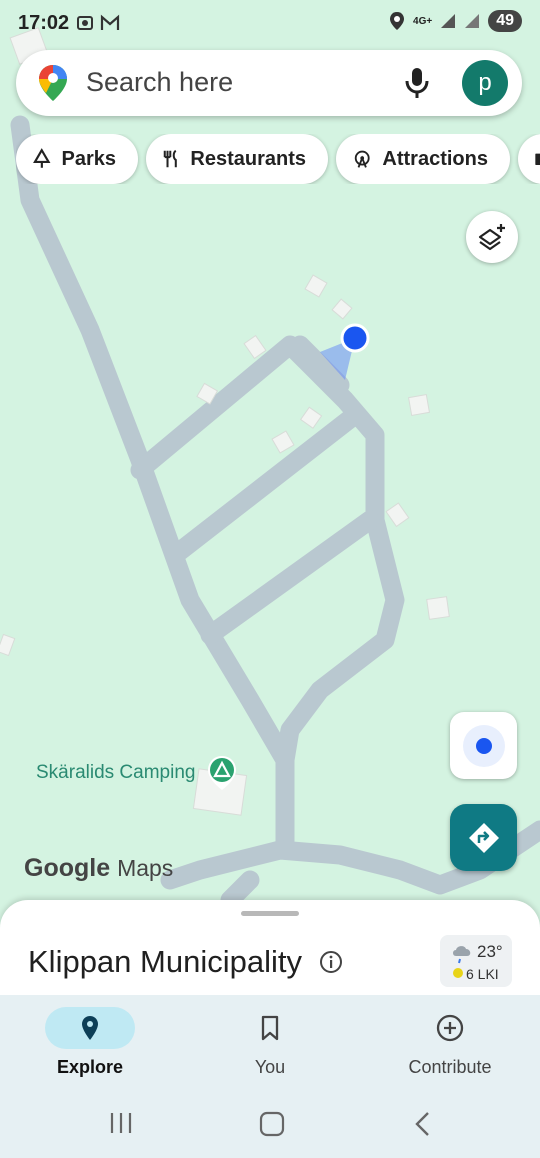 This screenshot has height=1158, width=540. What do you see at coordinates (529, 159) in the screenshot?
I see `chip-more` at bounding box center [529, 159].